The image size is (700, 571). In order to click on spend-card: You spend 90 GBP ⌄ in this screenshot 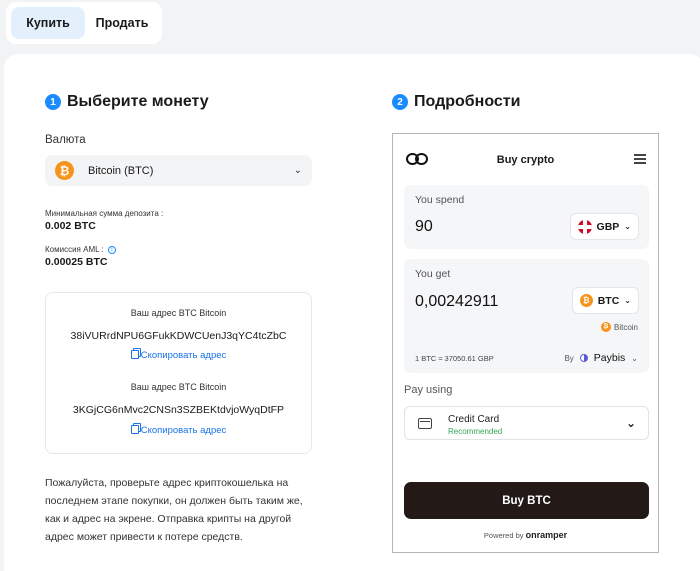, I will do `click(526, 217)`.